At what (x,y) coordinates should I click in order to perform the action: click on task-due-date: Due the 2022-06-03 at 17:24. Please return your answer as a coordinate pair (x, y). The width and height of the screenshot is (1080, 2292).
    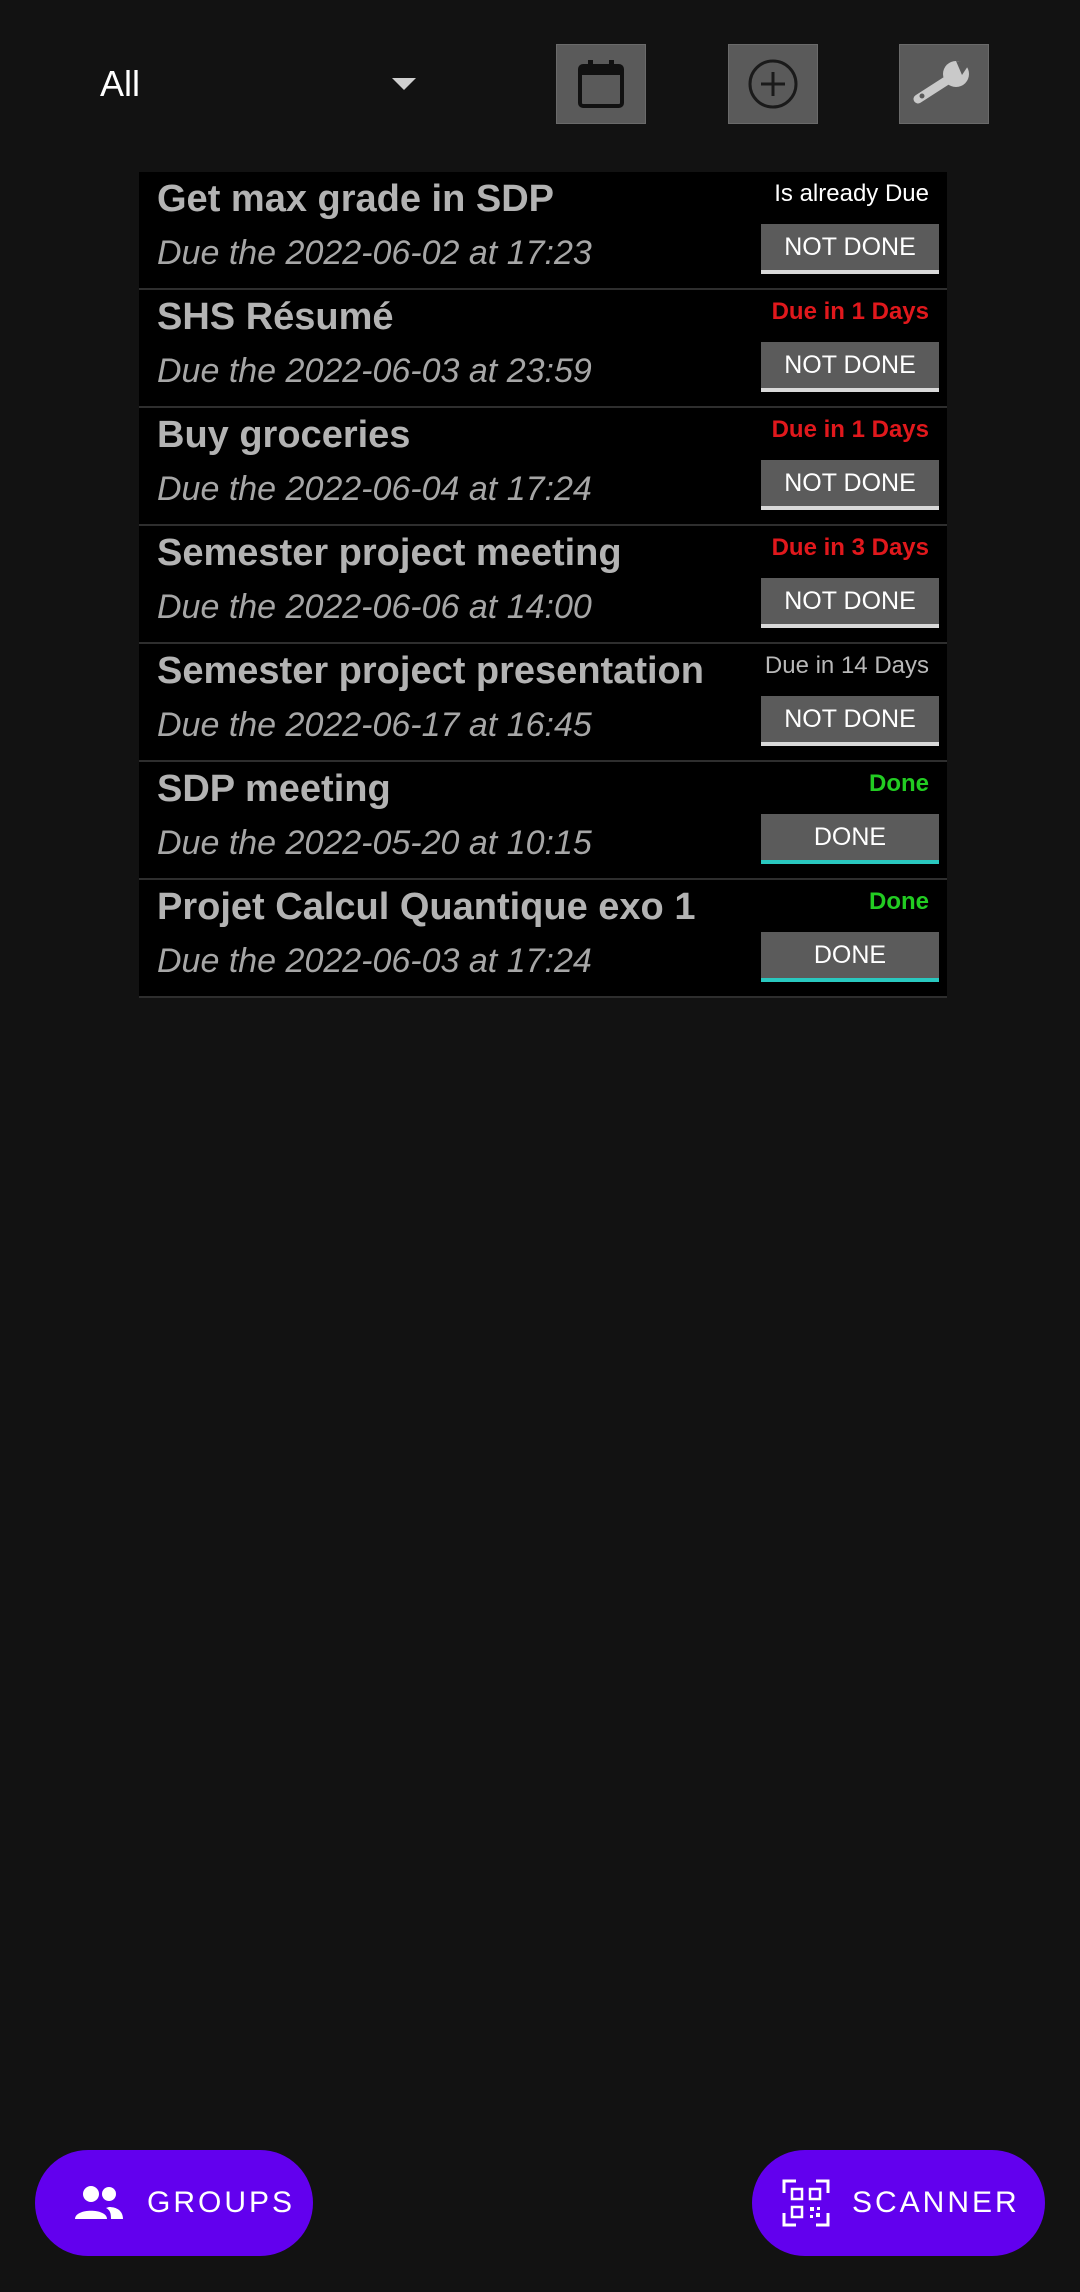
    Looking at the image, I should click on (374, 961).